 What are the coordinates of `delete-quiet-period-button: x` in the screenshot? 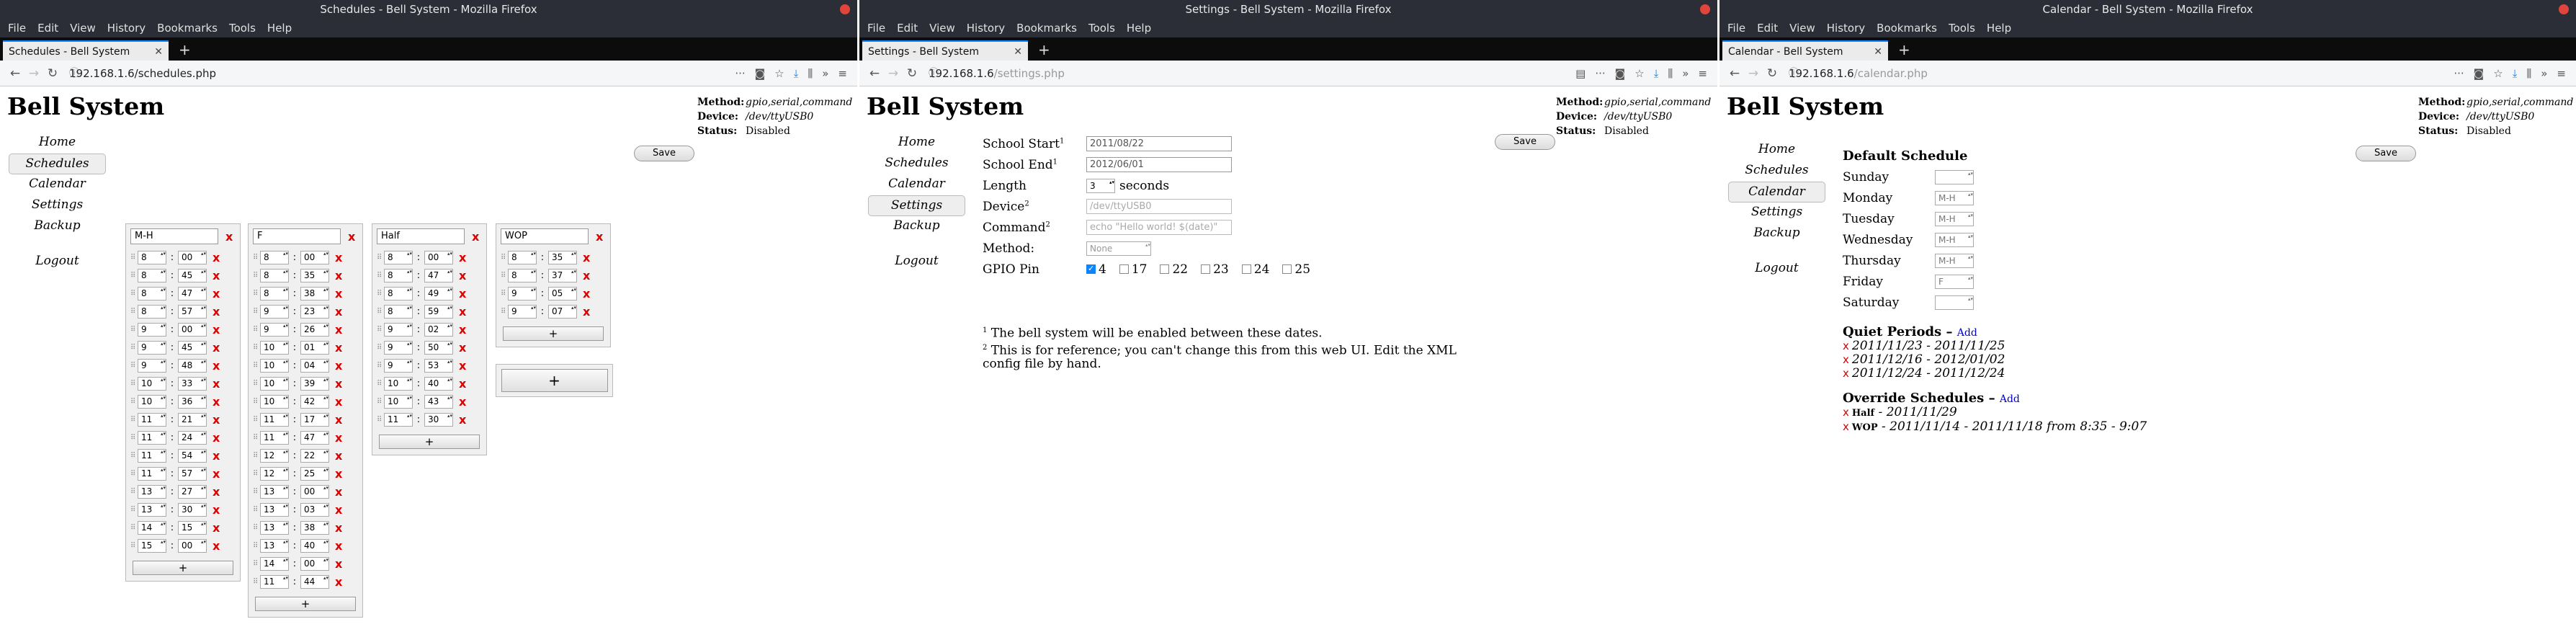 It's located at (1846, 360).